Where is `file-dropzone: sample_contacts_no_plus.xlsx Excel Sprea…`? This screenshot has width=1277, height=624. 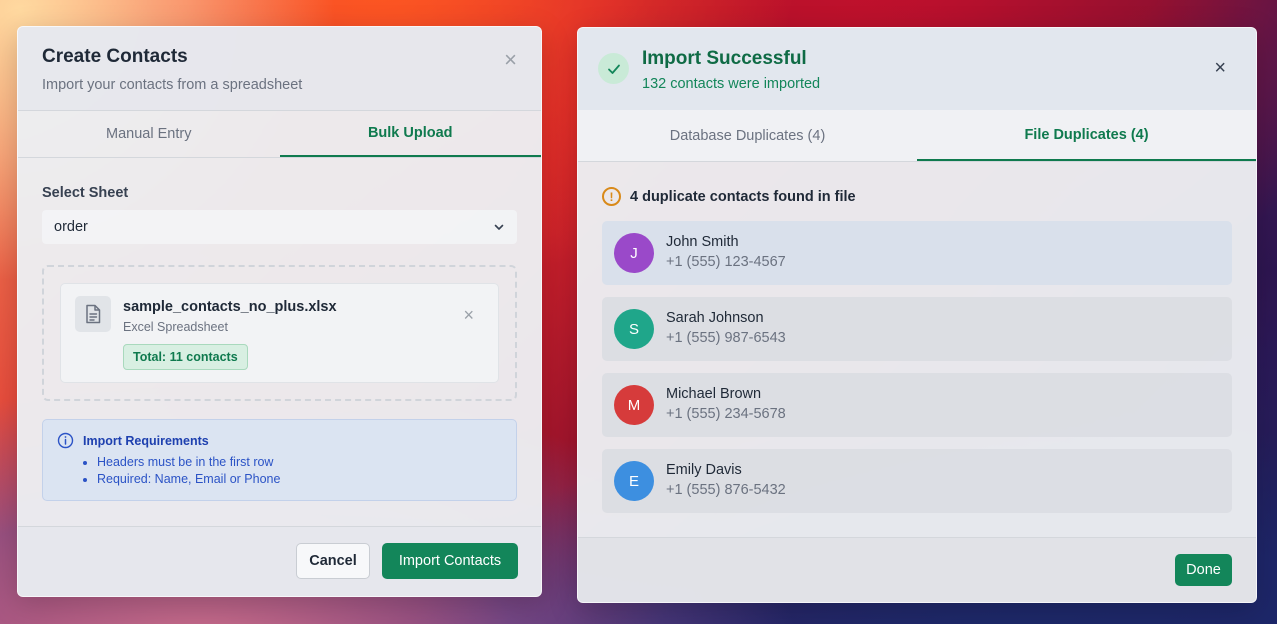 file-dropzone: sample_contacts_no_plus.xlsx Excel Sprea… is located at coordinates (279, 333).